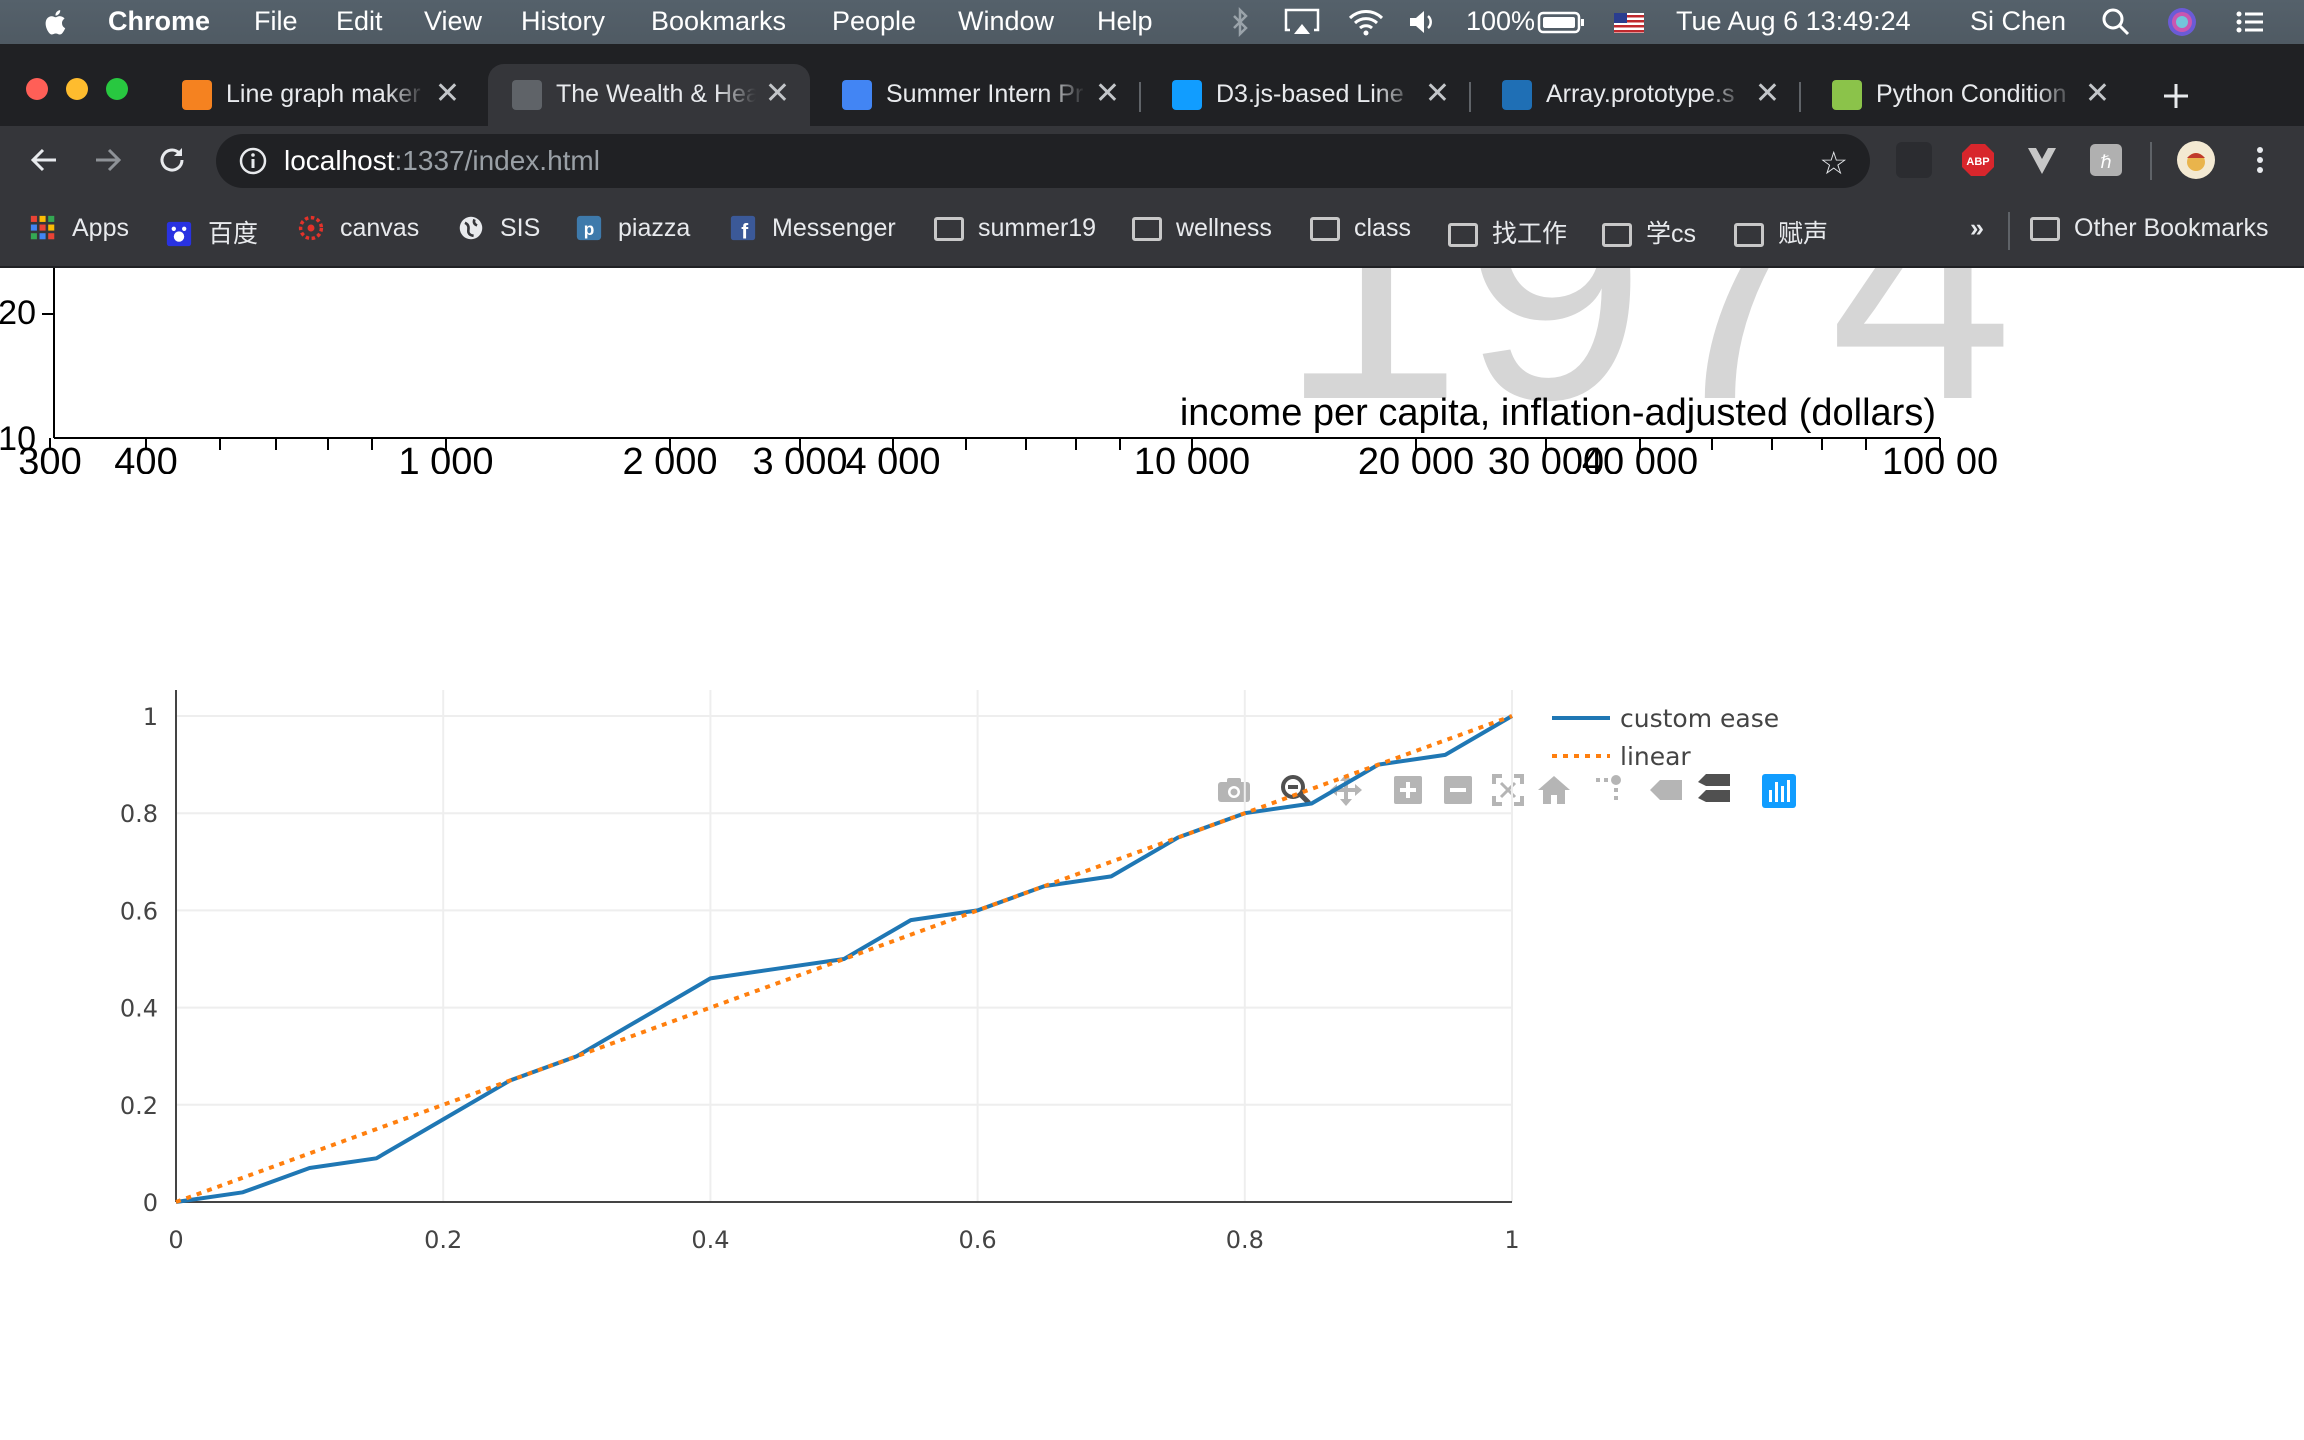 Image resolution: width=2304 pixels, height=1440 pixels. Describe the element at coordinates (1977, 228) in the screenshot. I see `bookmarks-overflow-chevron: »` at that location.